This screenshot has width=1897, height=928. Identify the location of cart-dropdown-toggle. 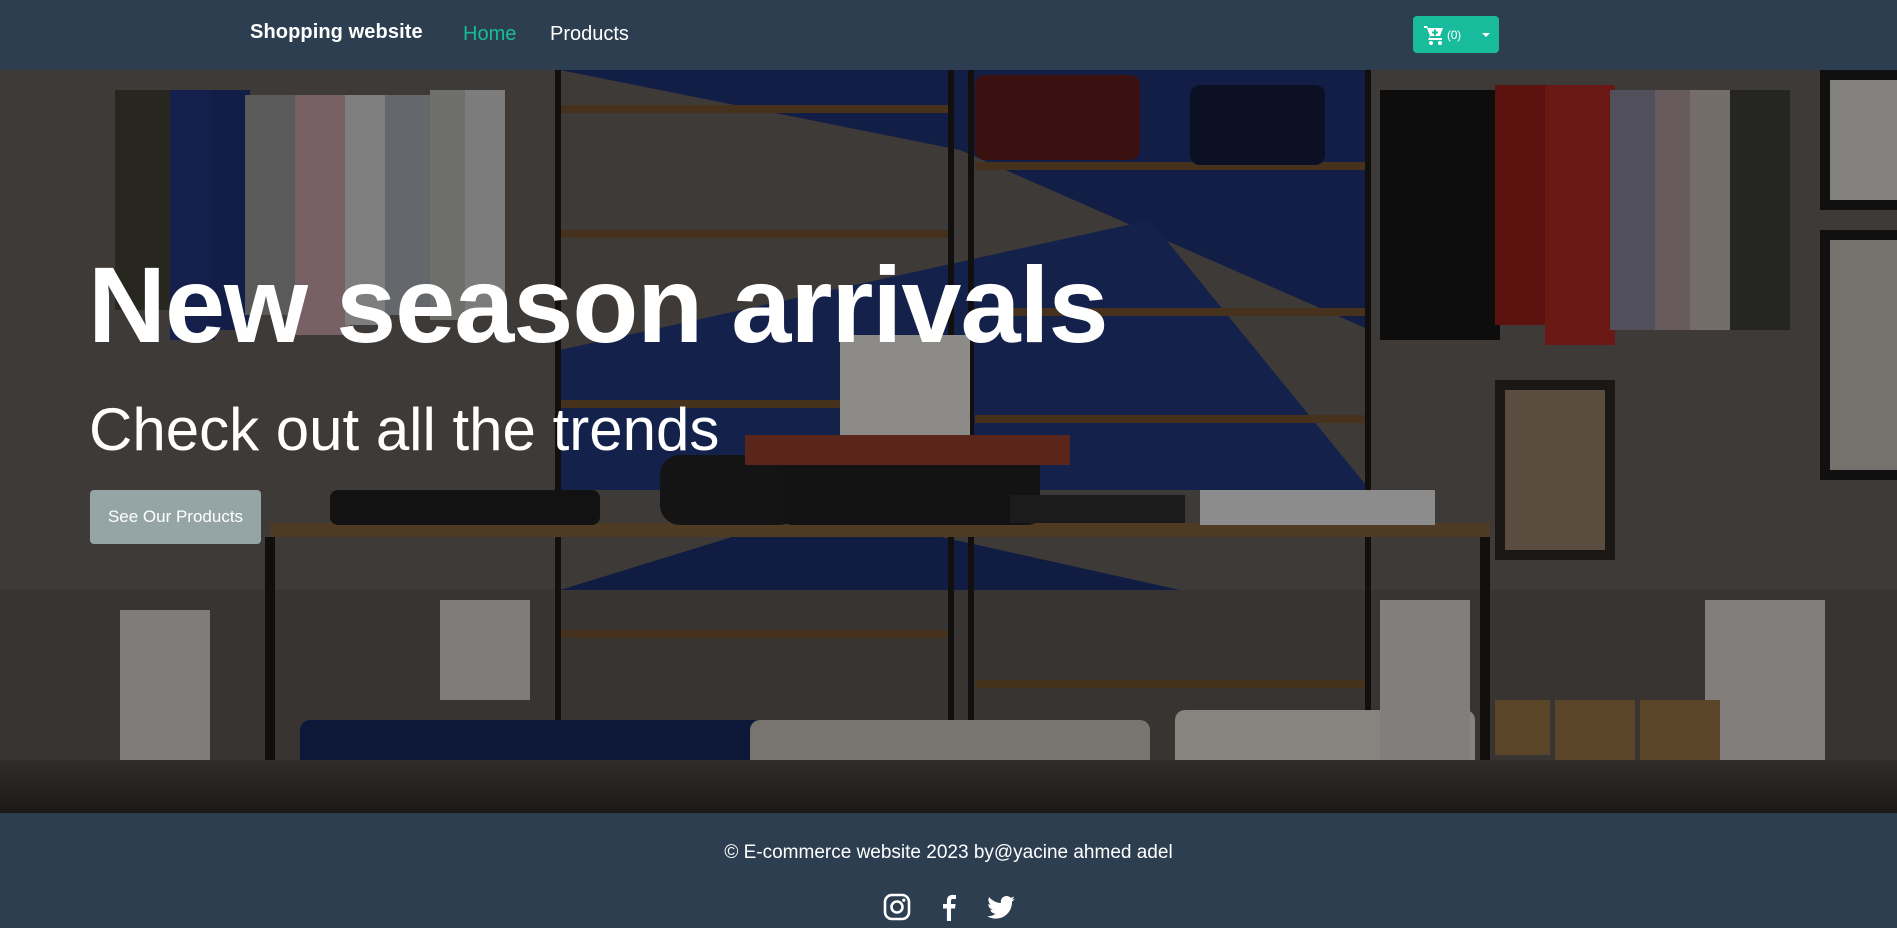
(1486, 34).